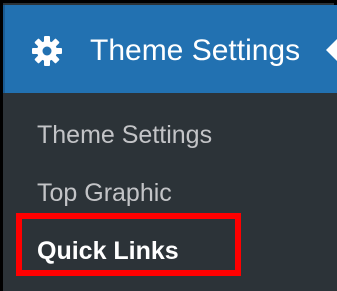 This screenshot has width=337, height=291. What do you see at coordinates (108, 251) in the screenshot?
I see `submenu-item-quick-links: Quick Links` at bounding box center [108, 251].